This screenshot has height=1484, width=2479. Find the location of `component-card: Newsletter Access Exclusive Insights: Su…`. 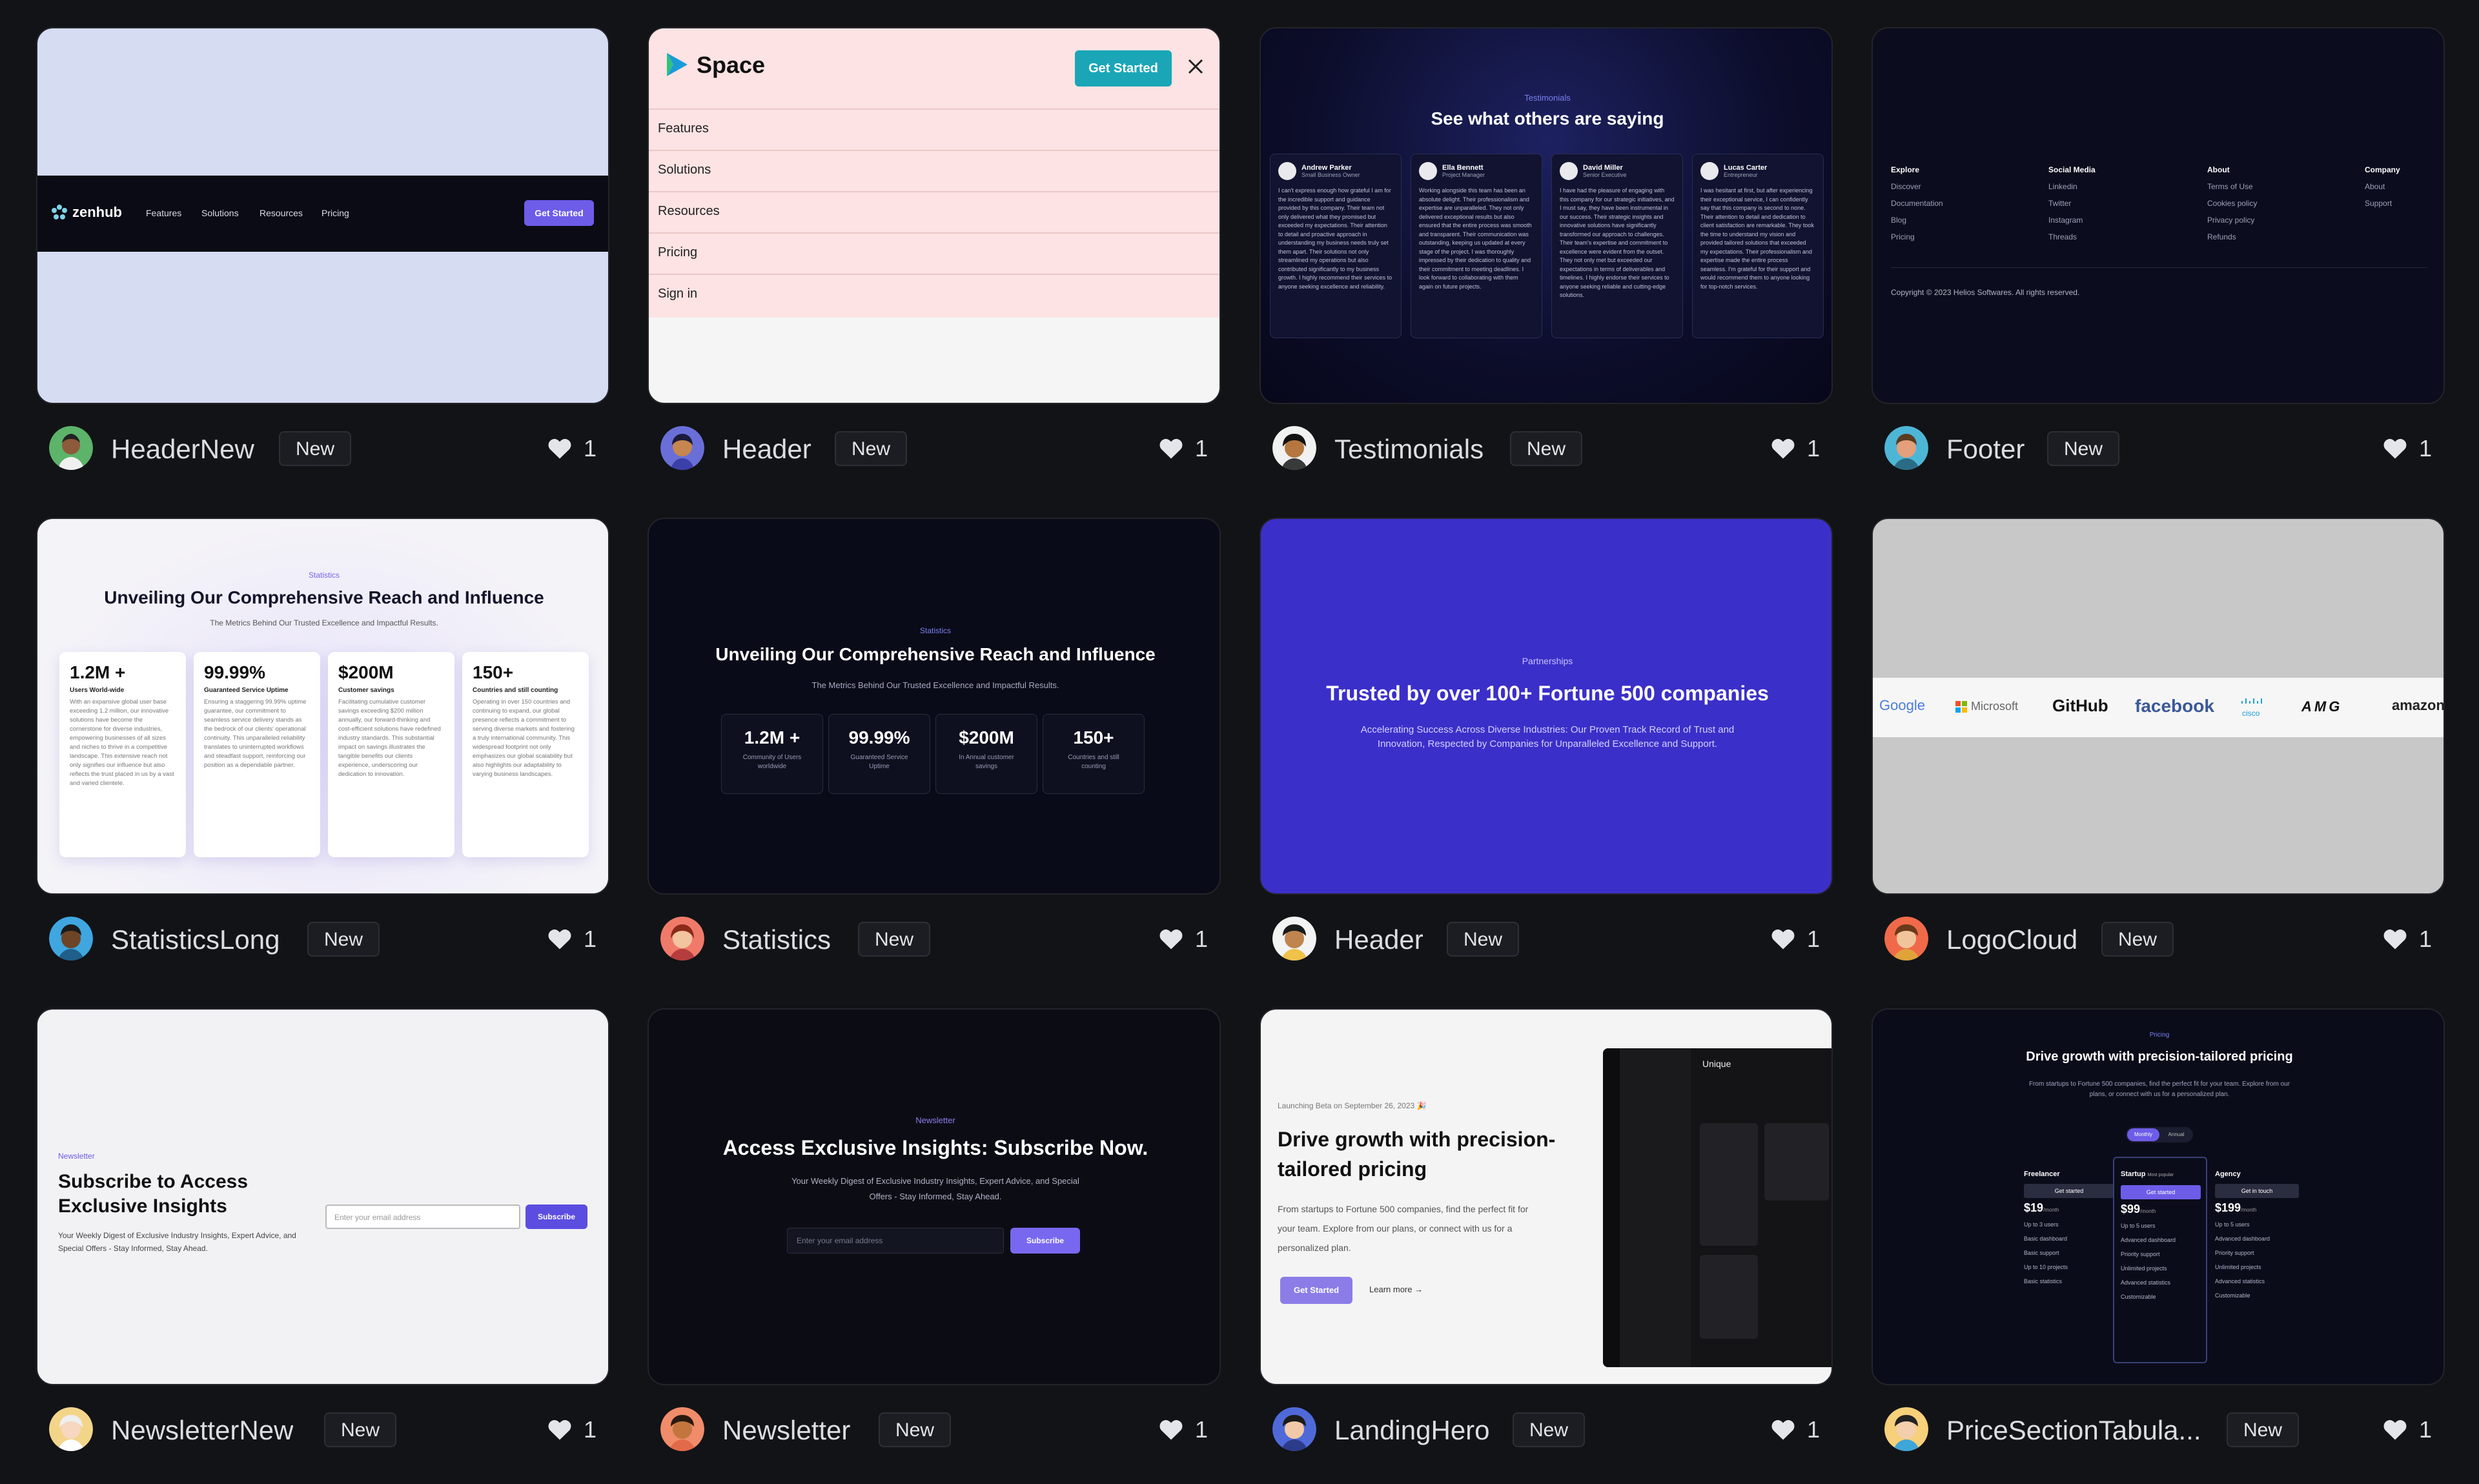

component-card: Newsletter Access Exclusive Insights: Su… is located at coordinates (935, 1230).